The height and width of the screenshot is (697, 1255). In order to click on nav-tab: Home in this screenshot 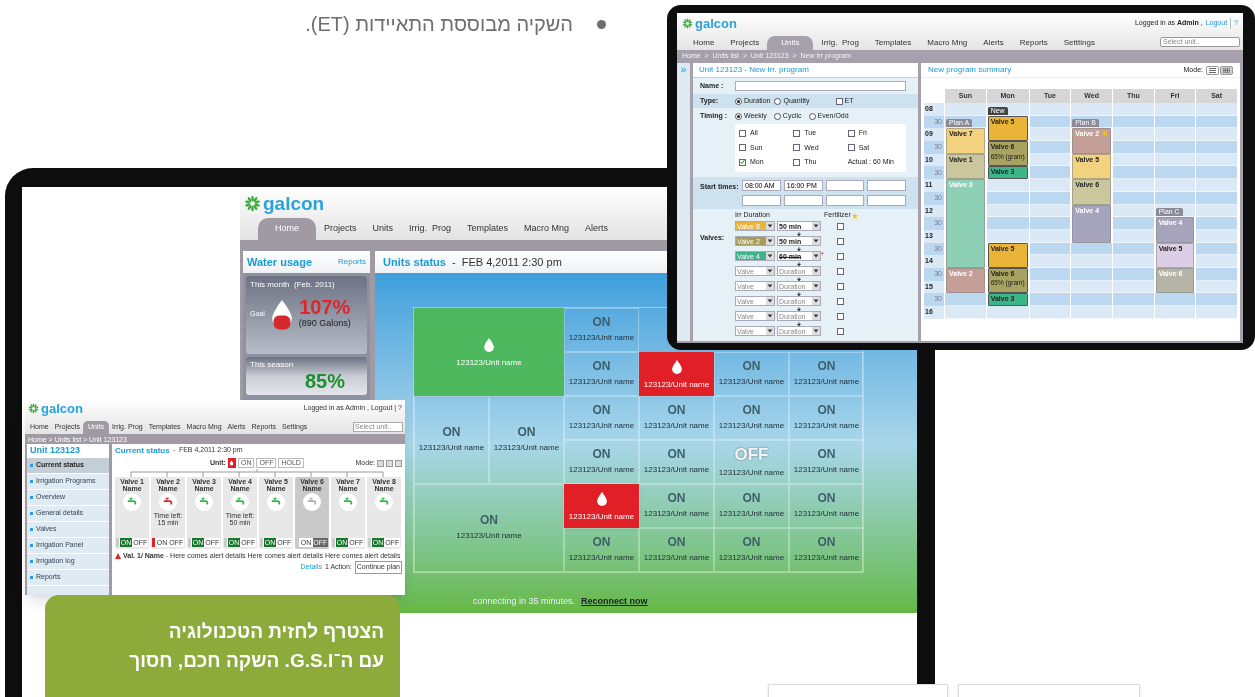, I will do `click(704, 43)`.